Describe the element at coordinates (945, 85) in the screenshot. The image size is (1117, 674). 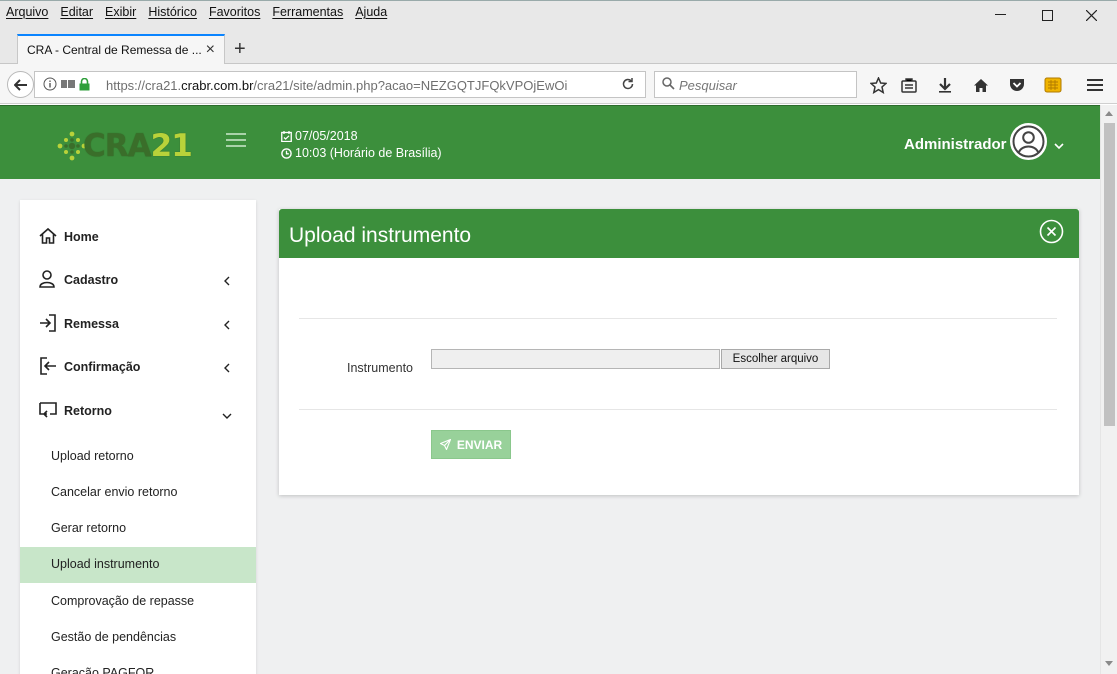
I see `download-icon` at that location.